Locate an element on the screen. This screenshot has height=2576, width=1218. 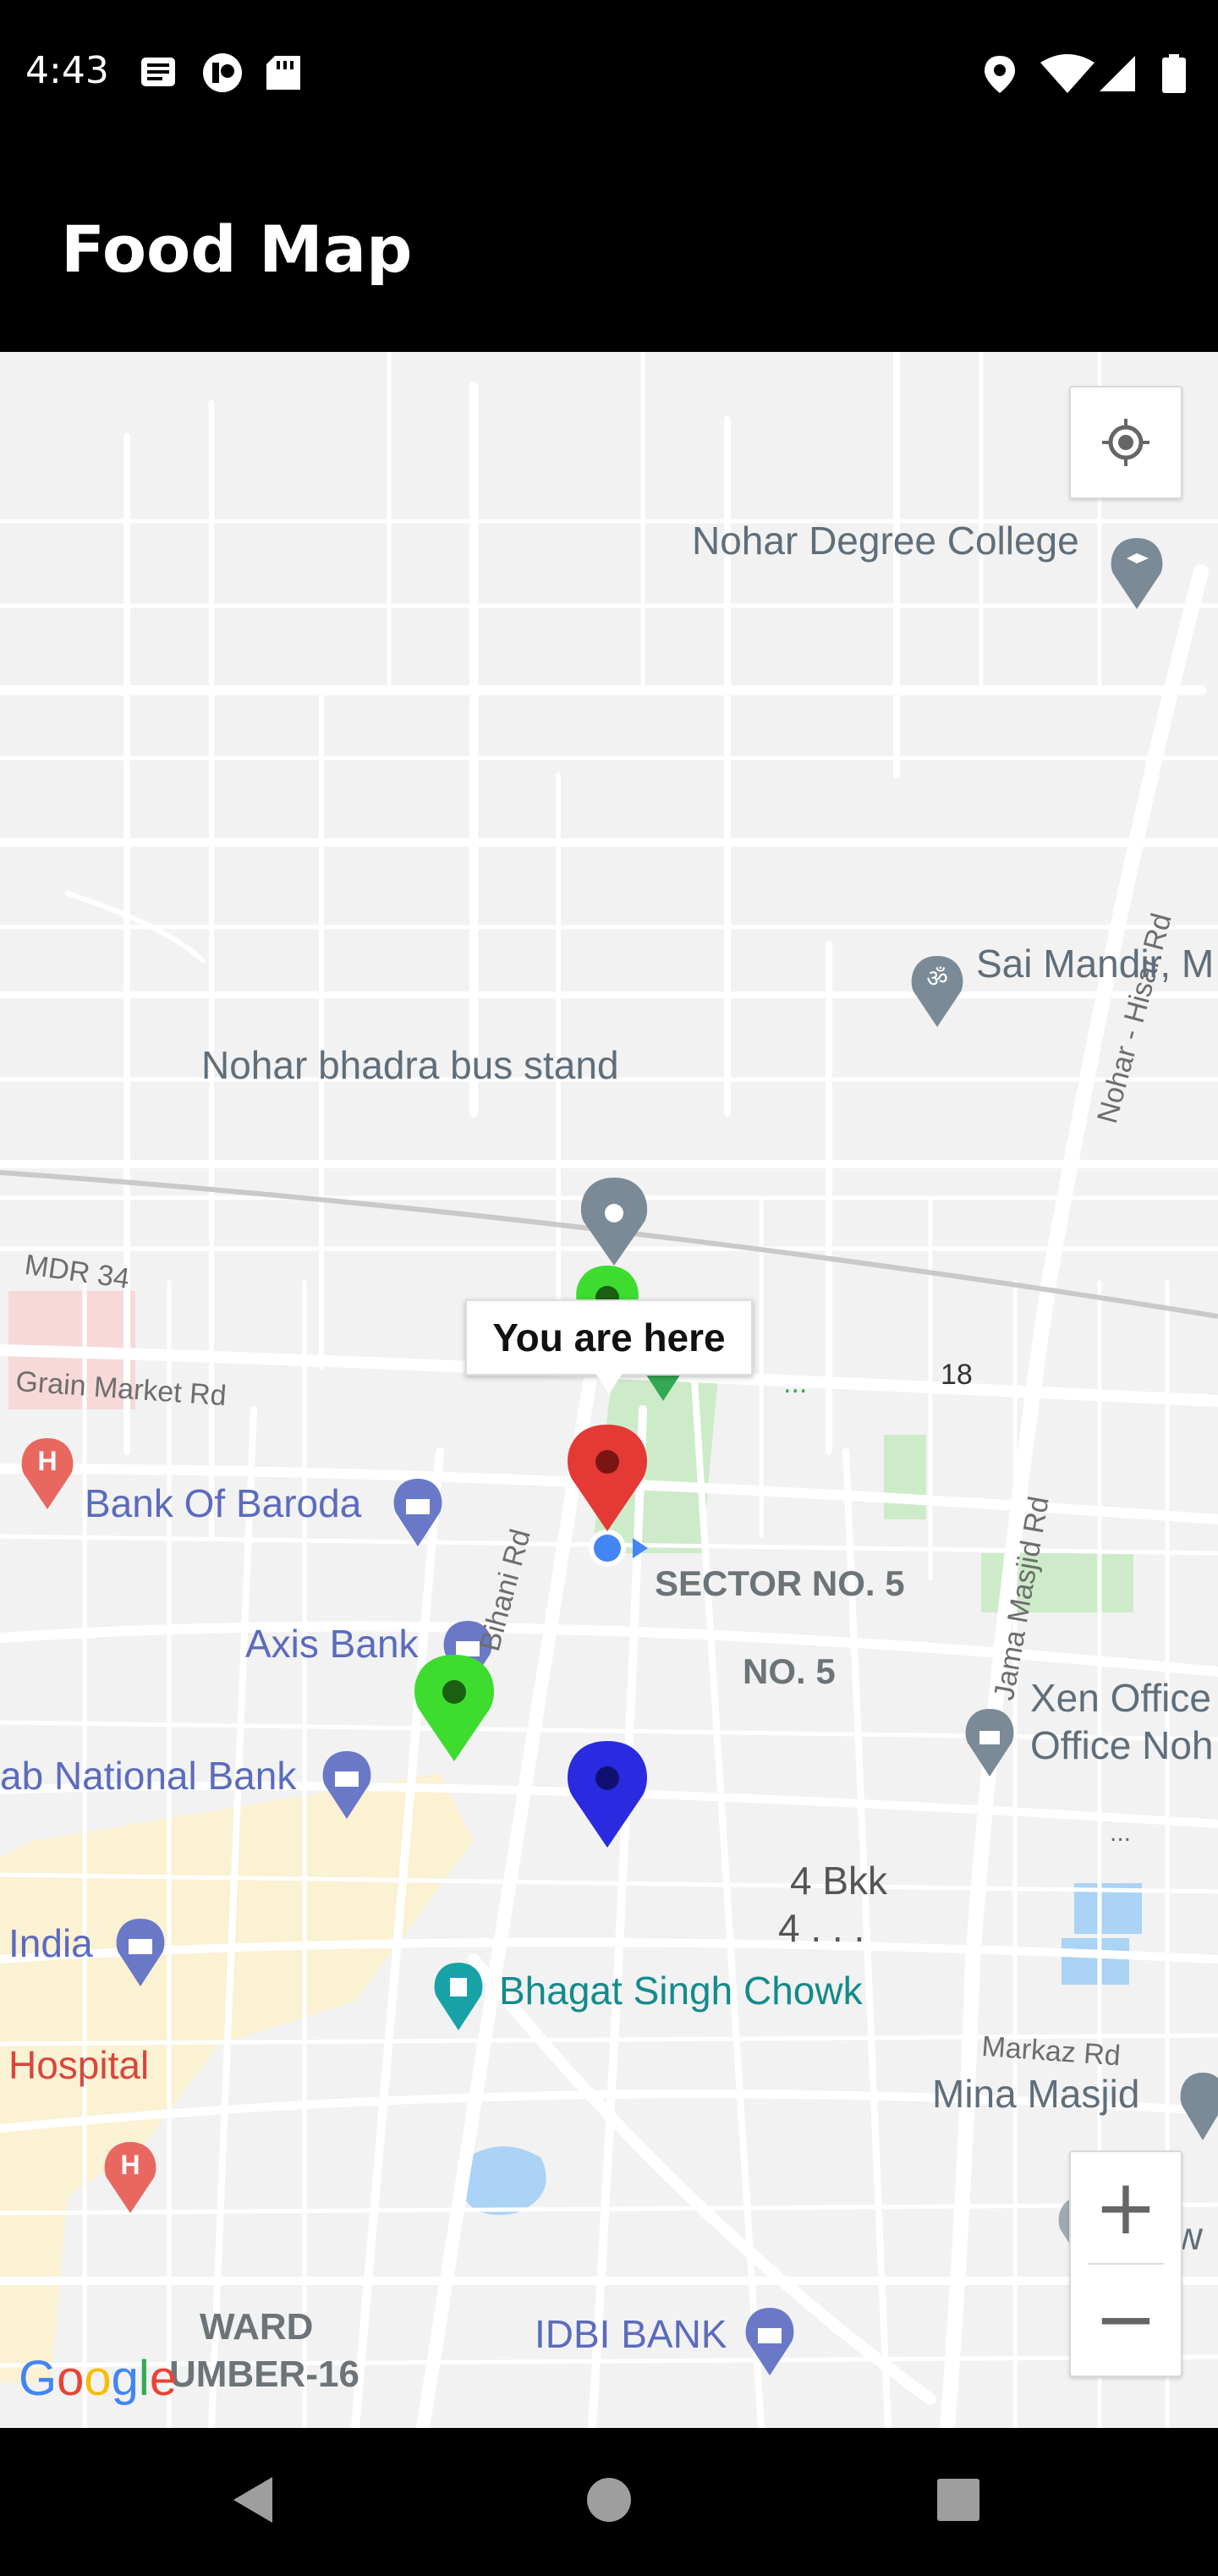
label-xen-office-1: Xen Office is located at coordinates (1120, 1698).